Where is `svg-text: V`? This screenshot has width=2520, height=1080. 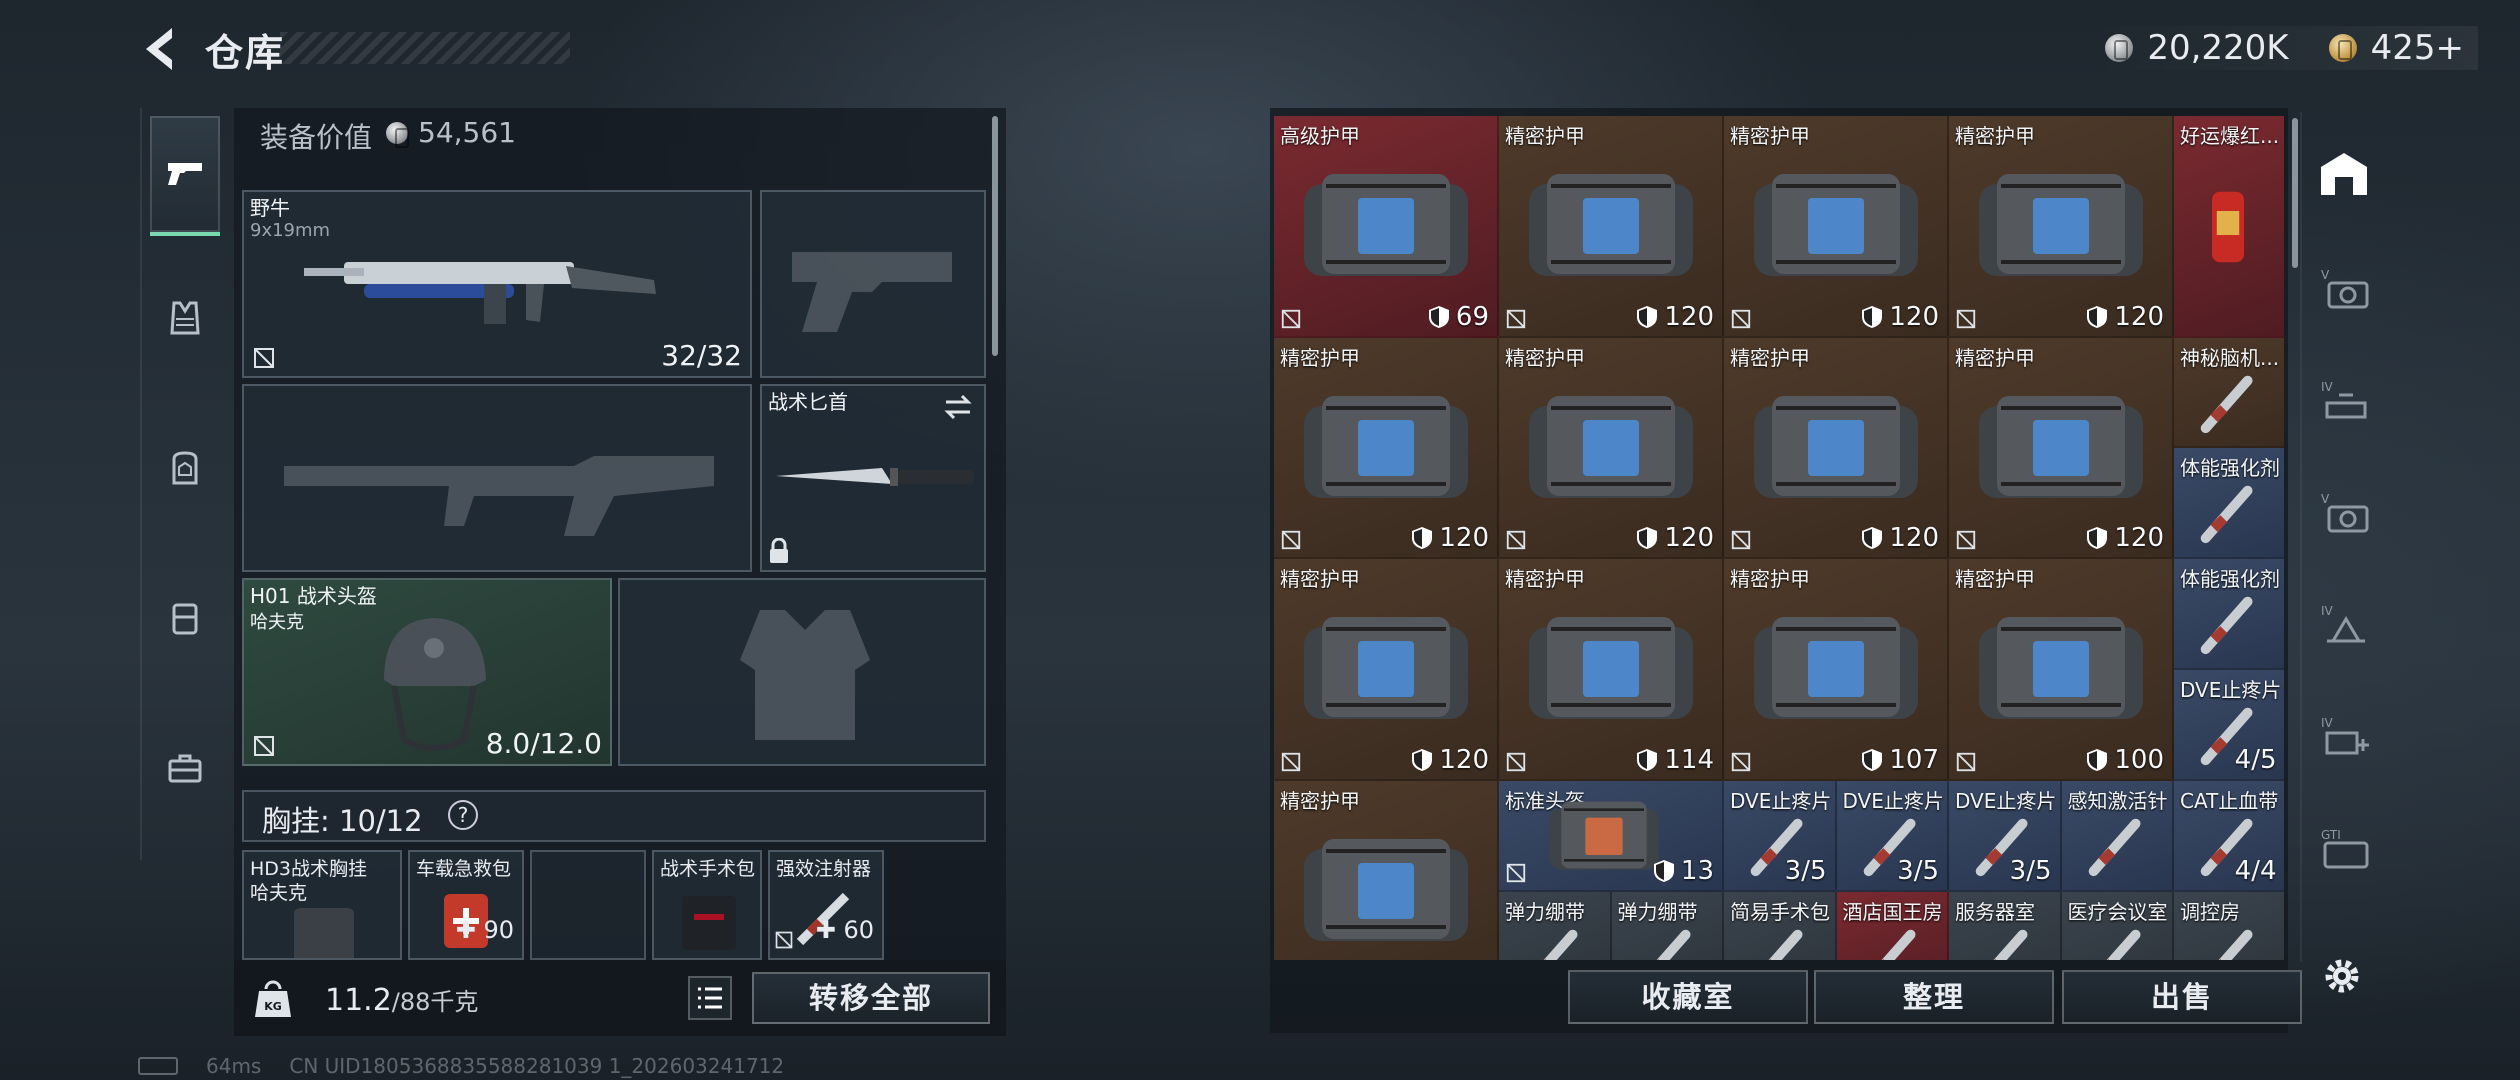 svg-text: V is located at coordinates (2325, 275).